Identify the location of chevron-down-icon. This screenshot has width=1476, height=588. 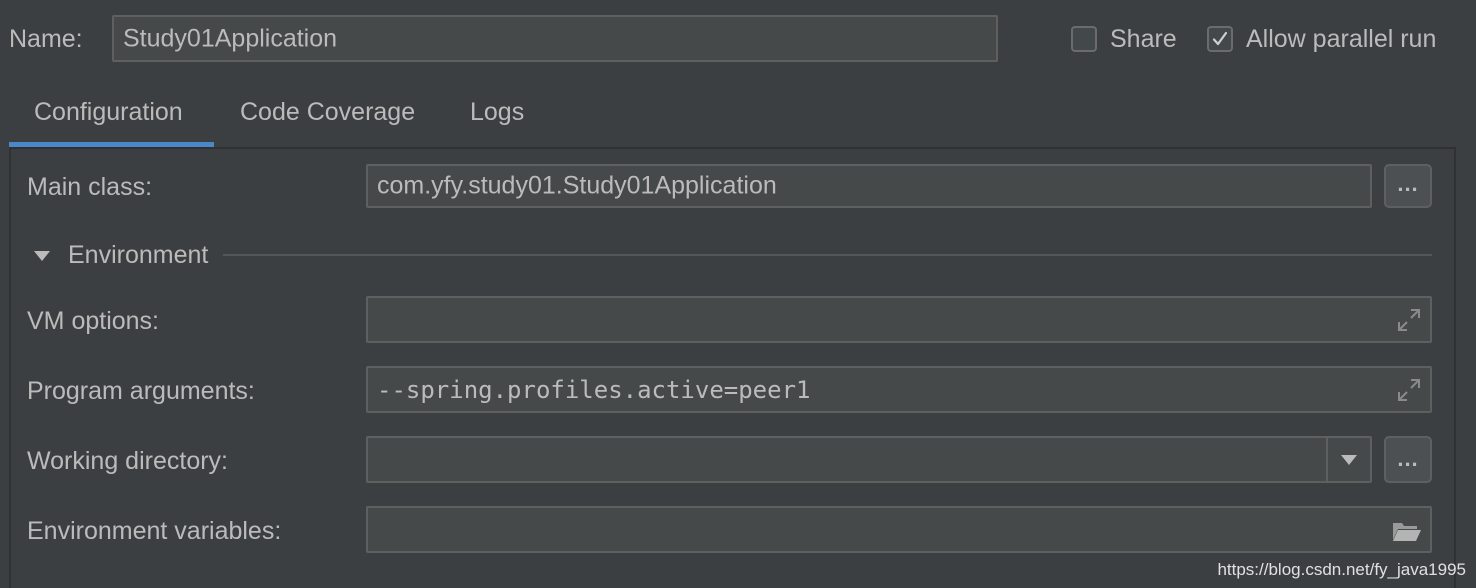
(1349, 460).